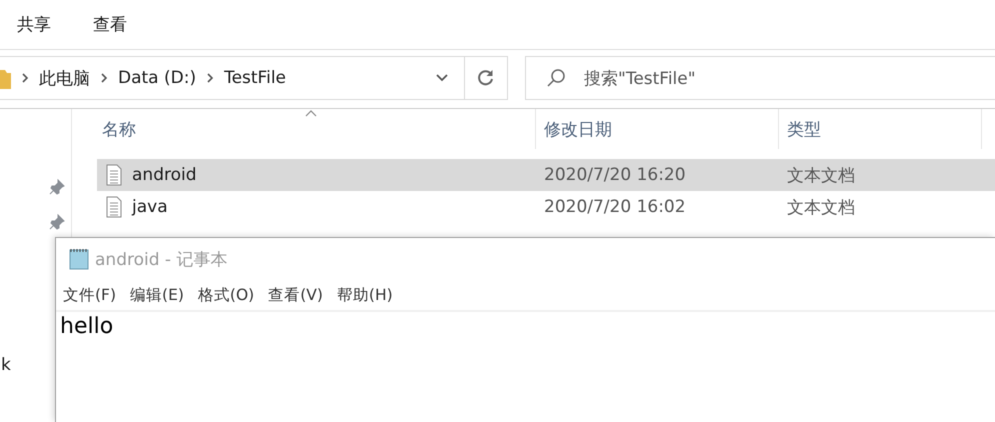 This screenshot has width=995, height=422. I want to click on search-icon, so click(556, 78).